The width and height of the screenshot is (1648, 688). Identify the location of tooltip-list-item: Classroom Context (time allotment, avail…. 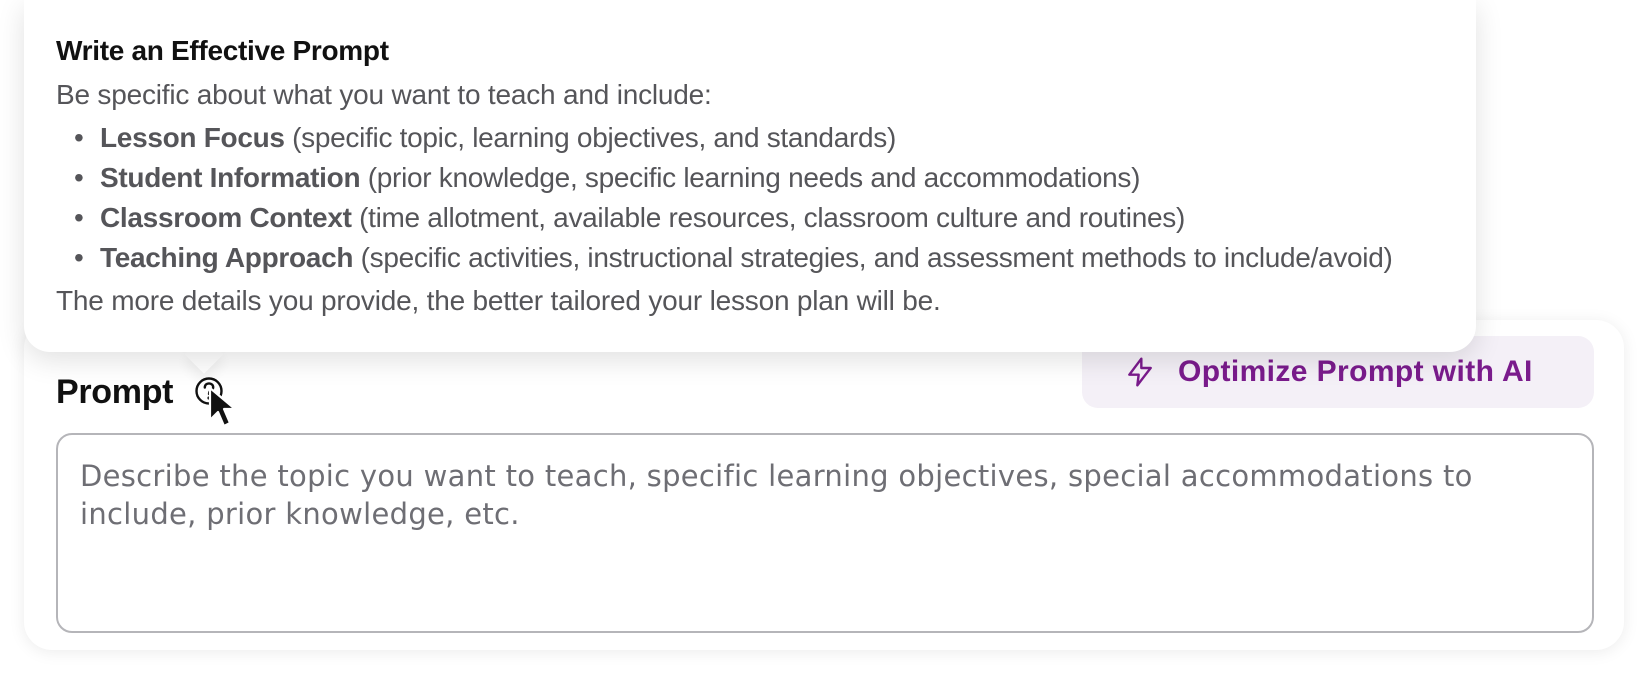
(750, 218).